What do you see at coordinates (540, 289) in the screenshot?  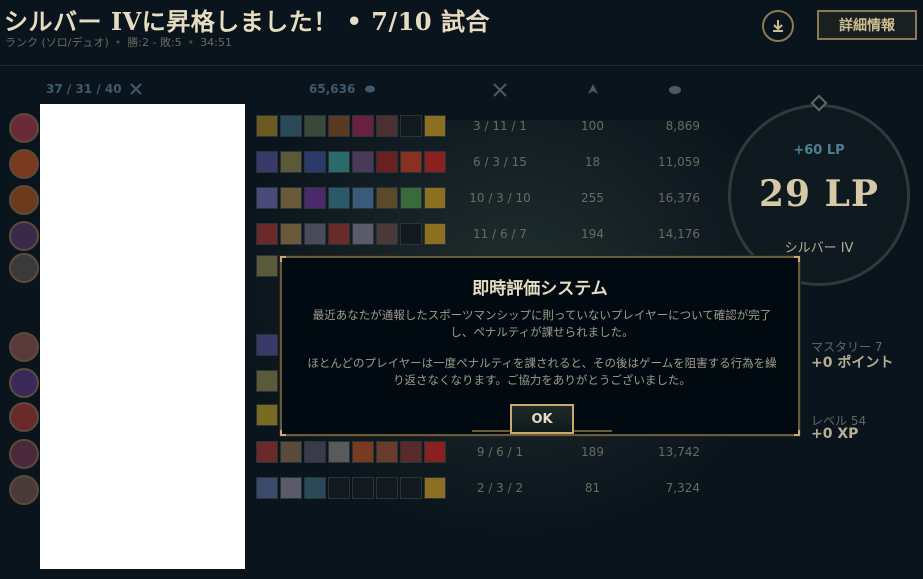 I see `dialog-title: 即時評価システム` at bounding box center [540, 289].